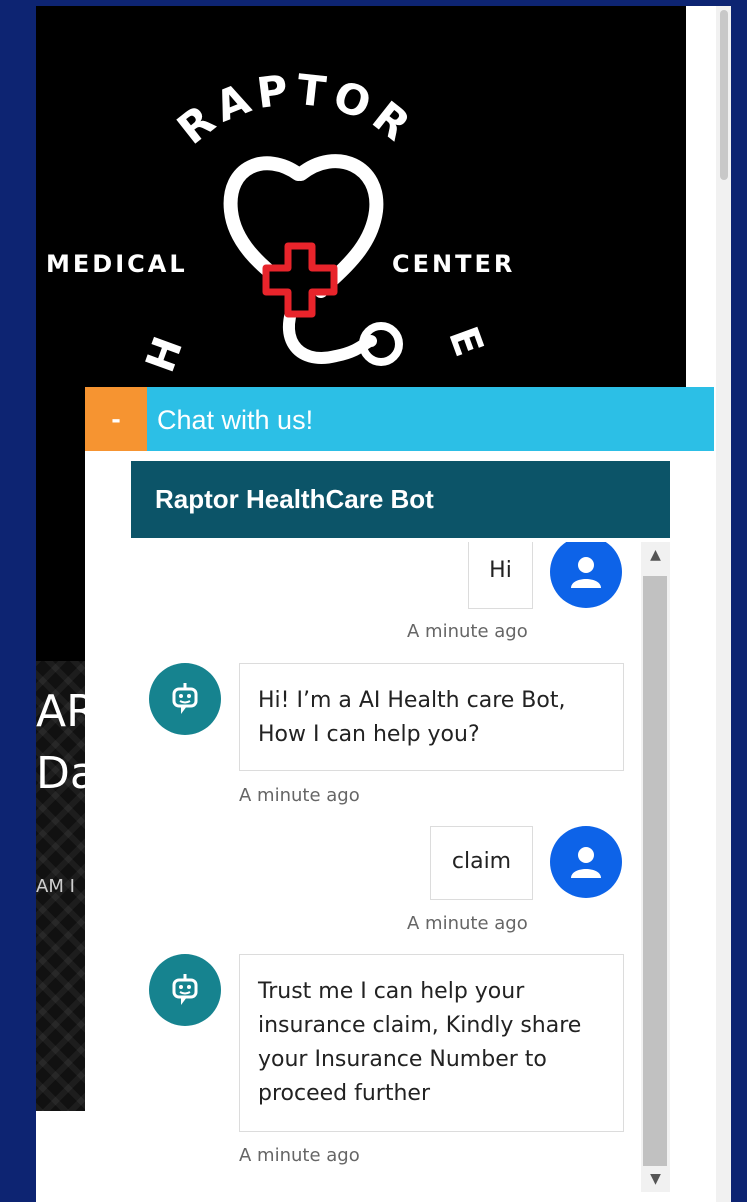 This screenshot has height=1202, width=747. Describe the element at coordinates (399, 419) in the screenshot. I see `chat-header: - Chat with us!` at that location.